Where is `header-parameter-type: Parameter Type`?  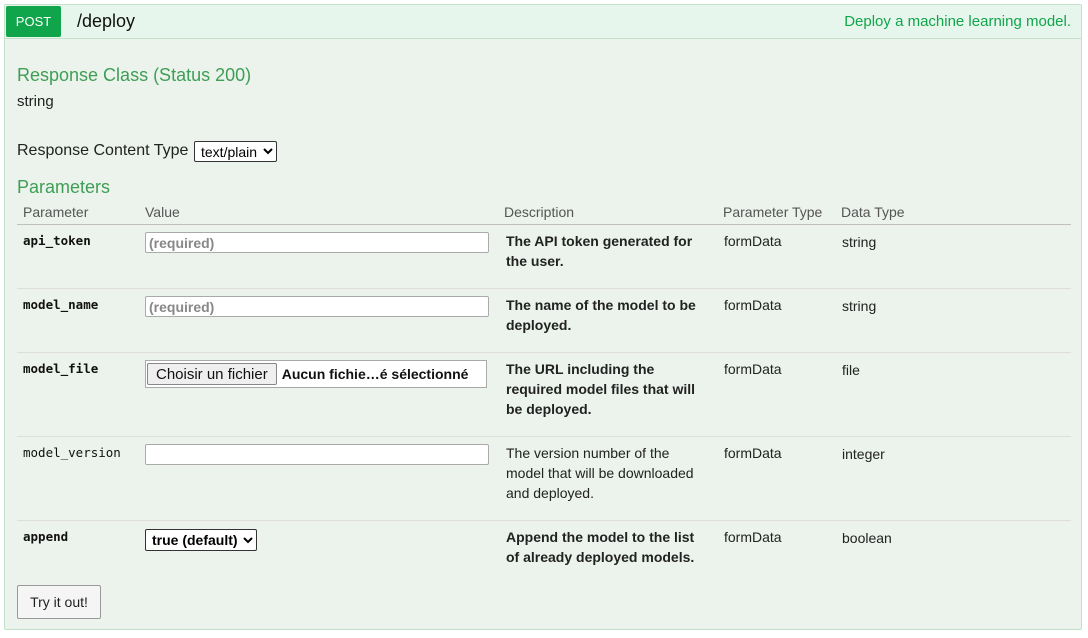 header-parameter-type: Parameter Type is located at coordinates (773, 212).